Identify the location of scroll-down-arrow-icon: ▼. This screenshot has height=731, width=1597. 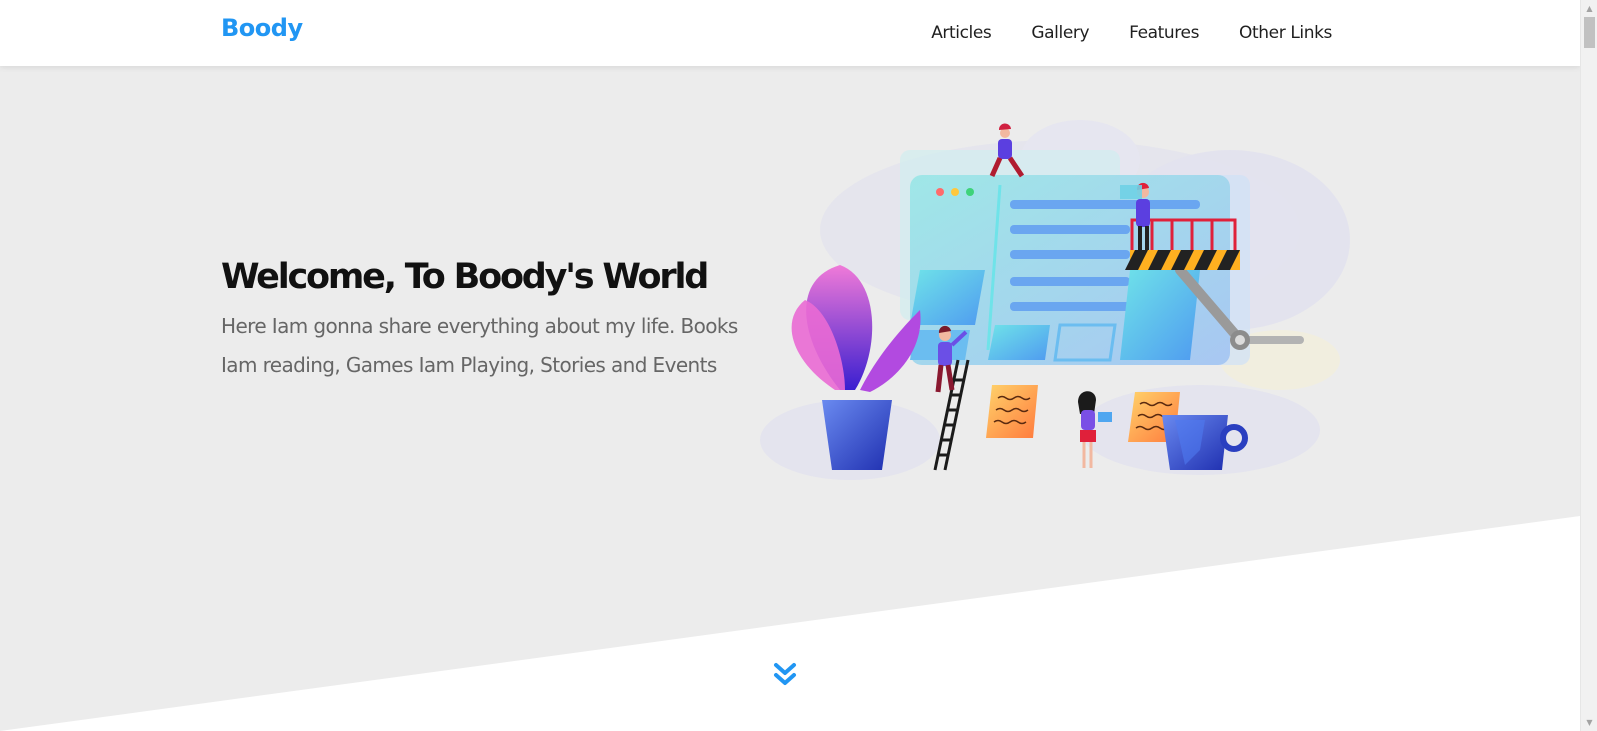
(1589, 722).